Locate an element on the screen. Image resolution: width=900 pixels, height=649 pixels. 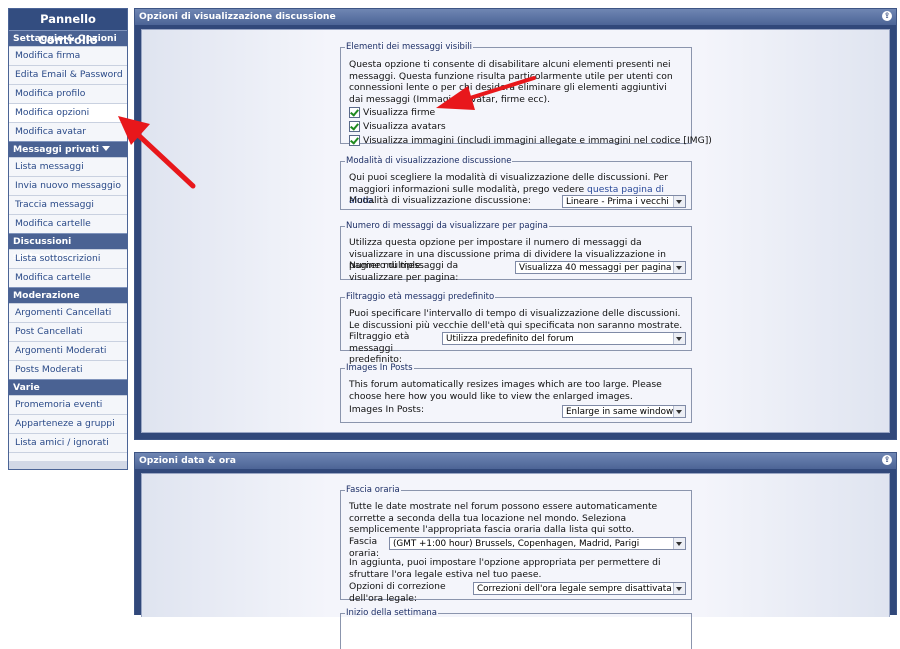
fieldset-legend: Filtraggio età messaggi predefinito is located at coordinates (420, 297).